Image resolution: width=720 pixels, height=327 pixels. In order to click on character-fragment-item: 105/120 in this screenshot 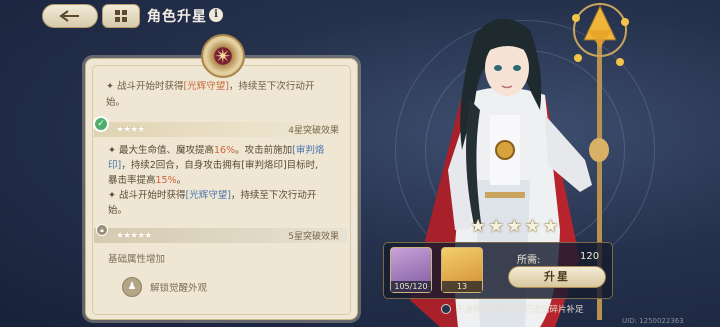, I will do `click(411, 270)`.